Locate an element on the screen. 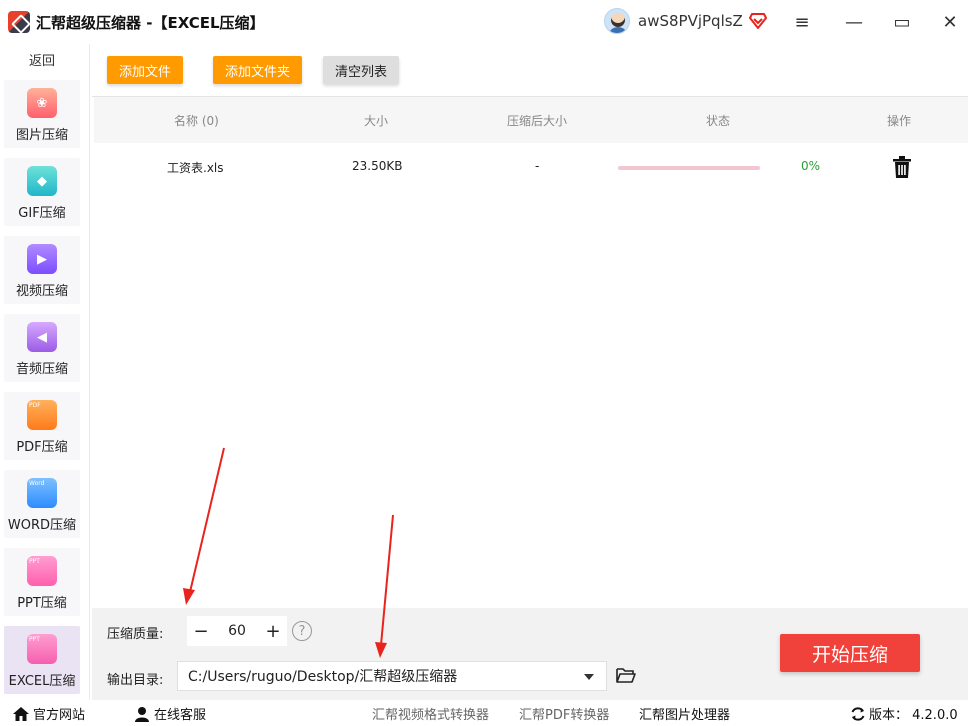 This screenshot has height=726, width=968. video-converter-link: 汇帮视频格式转换器 is located at coordinates (430, 713).